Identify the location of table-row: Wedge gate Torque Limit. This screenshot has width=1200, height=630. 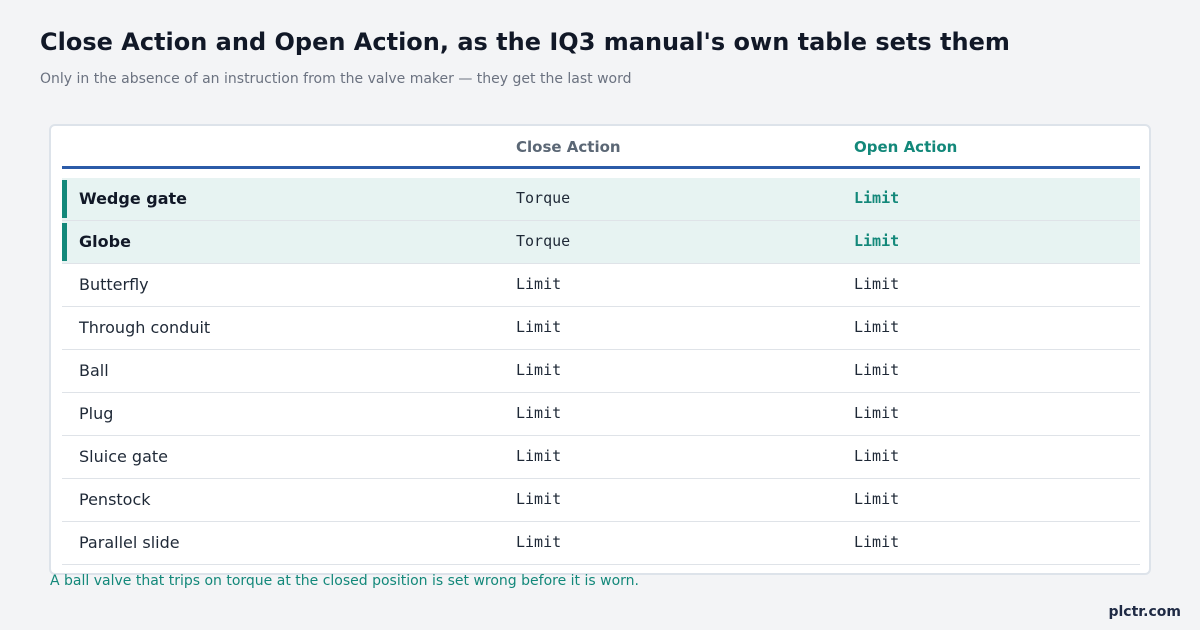
(601, 199).